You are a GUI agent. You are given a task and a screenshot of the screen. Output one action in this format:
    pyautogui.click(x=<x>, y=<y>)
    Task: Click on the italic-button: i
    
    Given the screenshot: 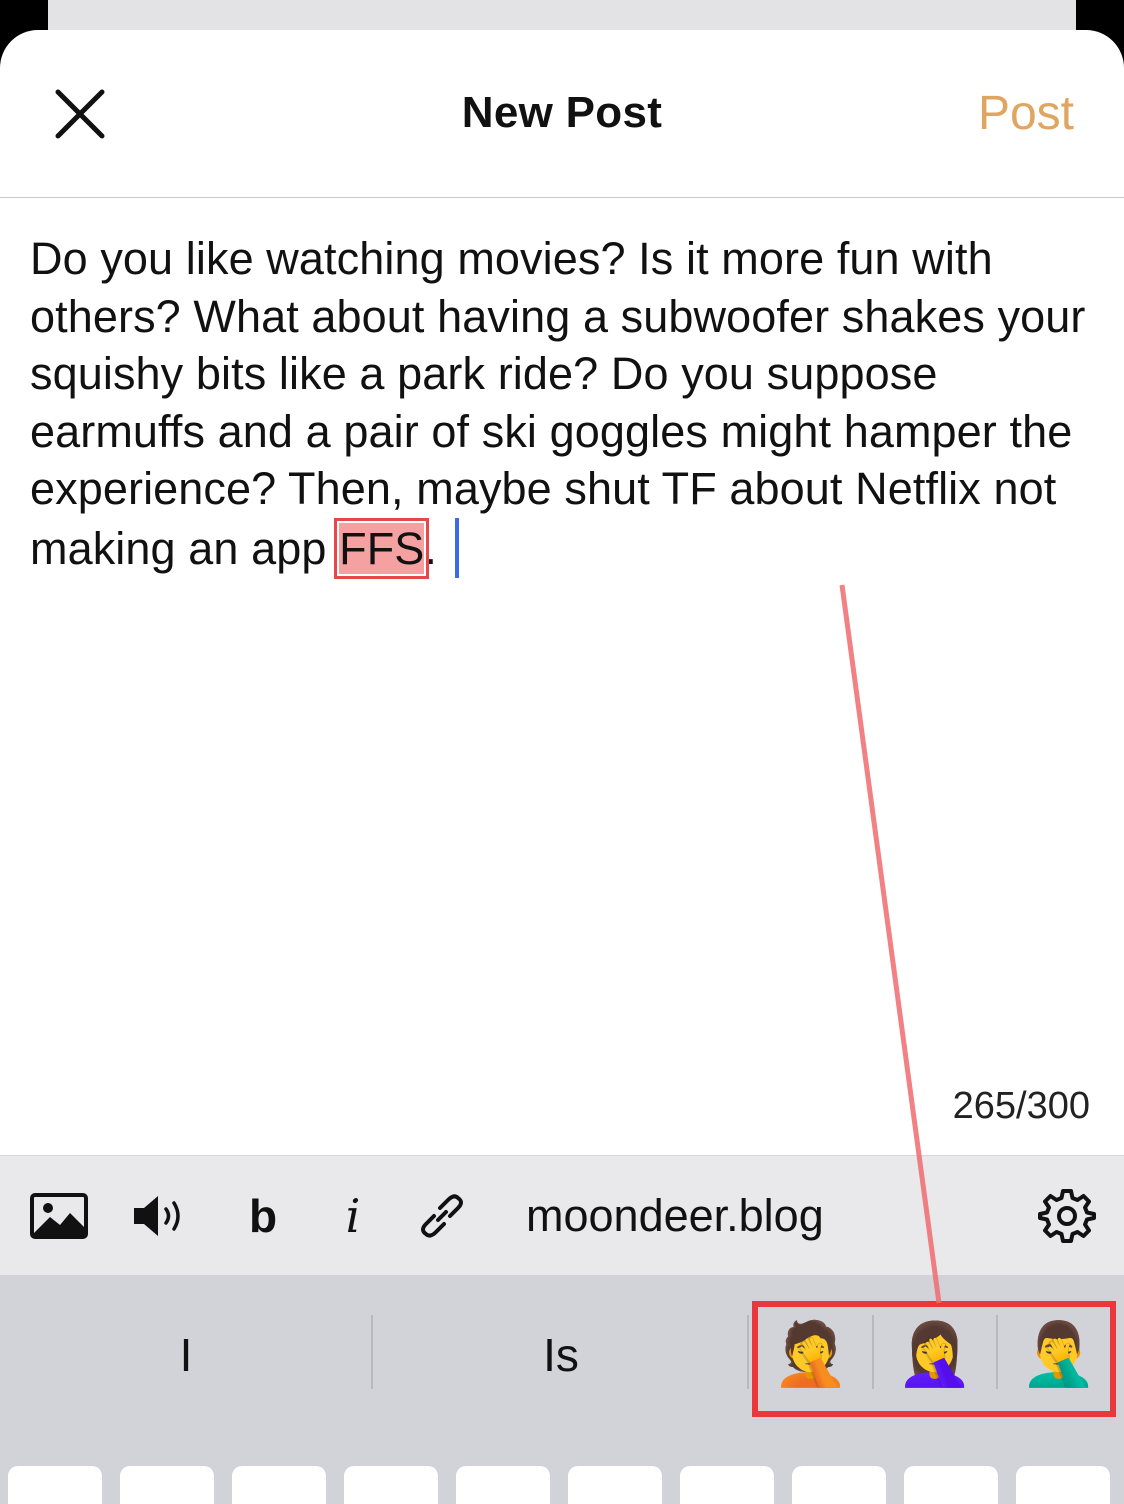 What is the action you would take?
    pyautogui.click(x=353, y=1216)
    